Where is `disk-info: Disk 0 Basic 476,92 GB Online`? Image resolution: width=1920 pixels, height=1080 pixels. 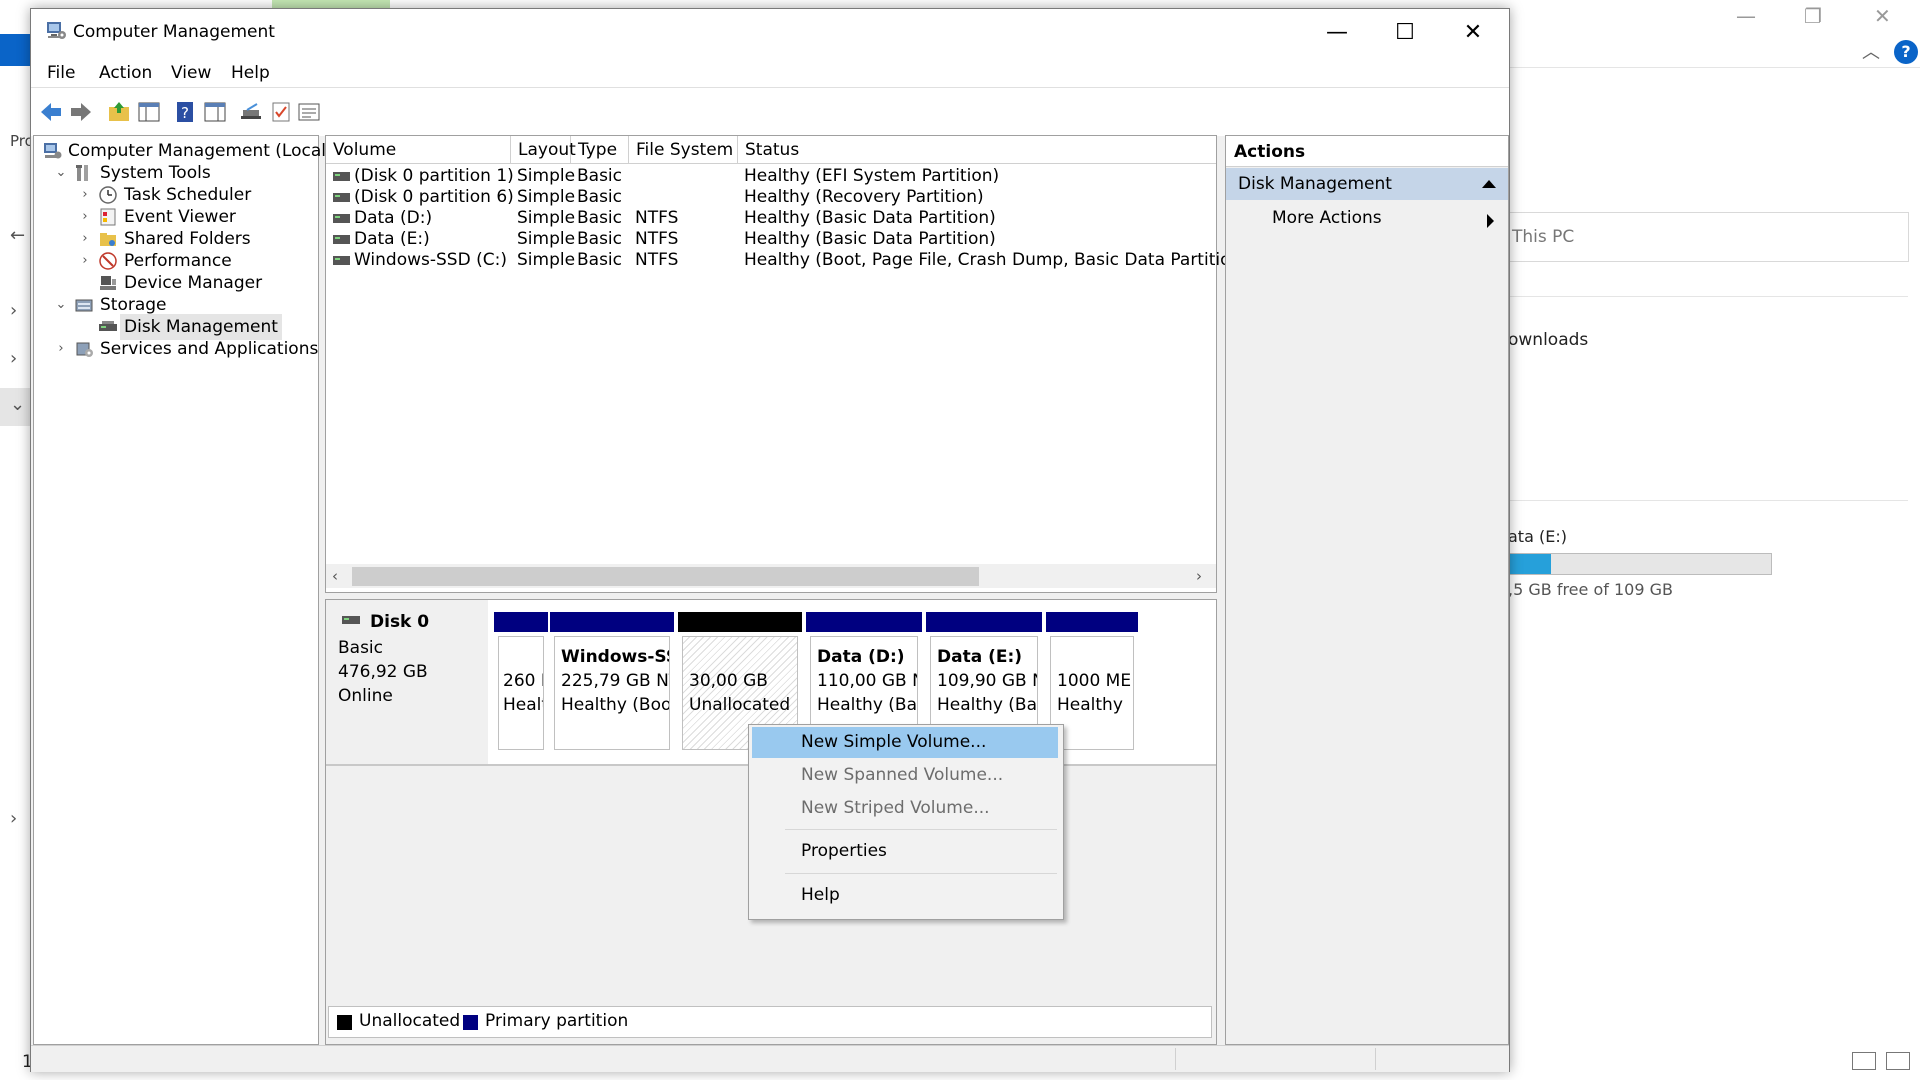 disk-info: Disk 0 Basic 476,92 GB Online is located at coordinates (408, 683).